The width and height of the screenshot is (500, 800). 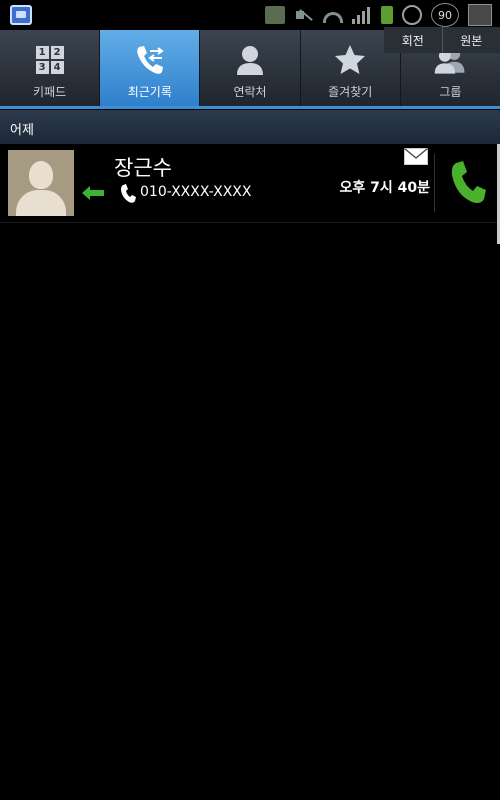 What do you see at coordinates (250, 60) in the screenshot?
I see `contact-icon` at bounding box center [250, 60].